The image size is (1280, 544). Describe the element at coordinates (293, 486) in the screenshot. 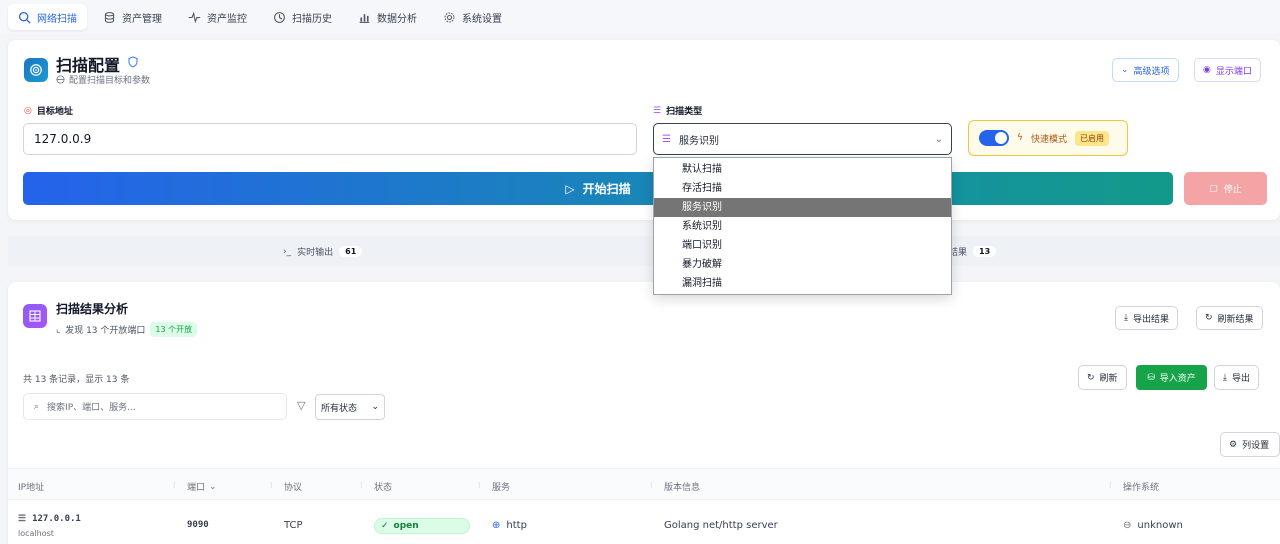

I see `column-header-protocol: 协议` at that location.